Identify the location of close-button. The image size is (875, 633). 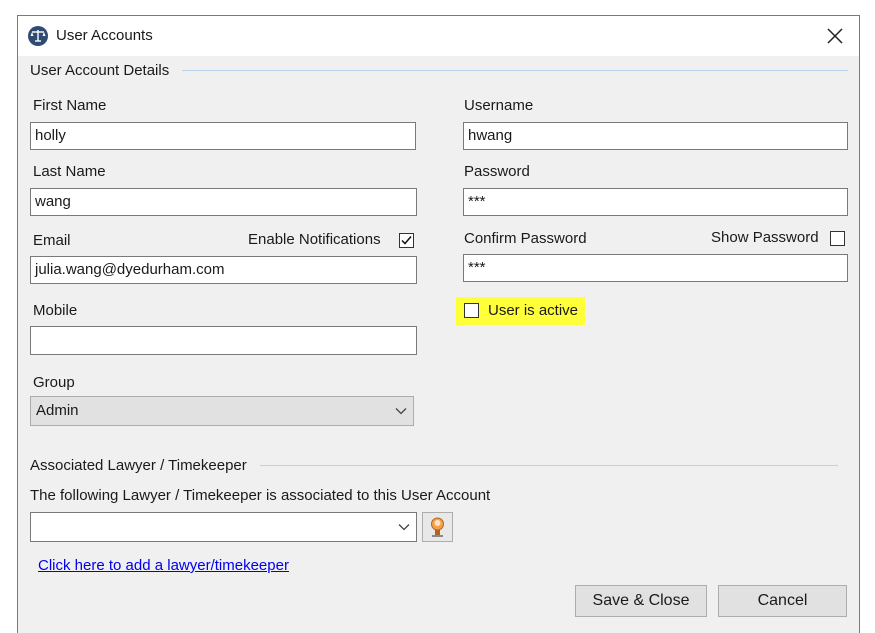
(835, 36).